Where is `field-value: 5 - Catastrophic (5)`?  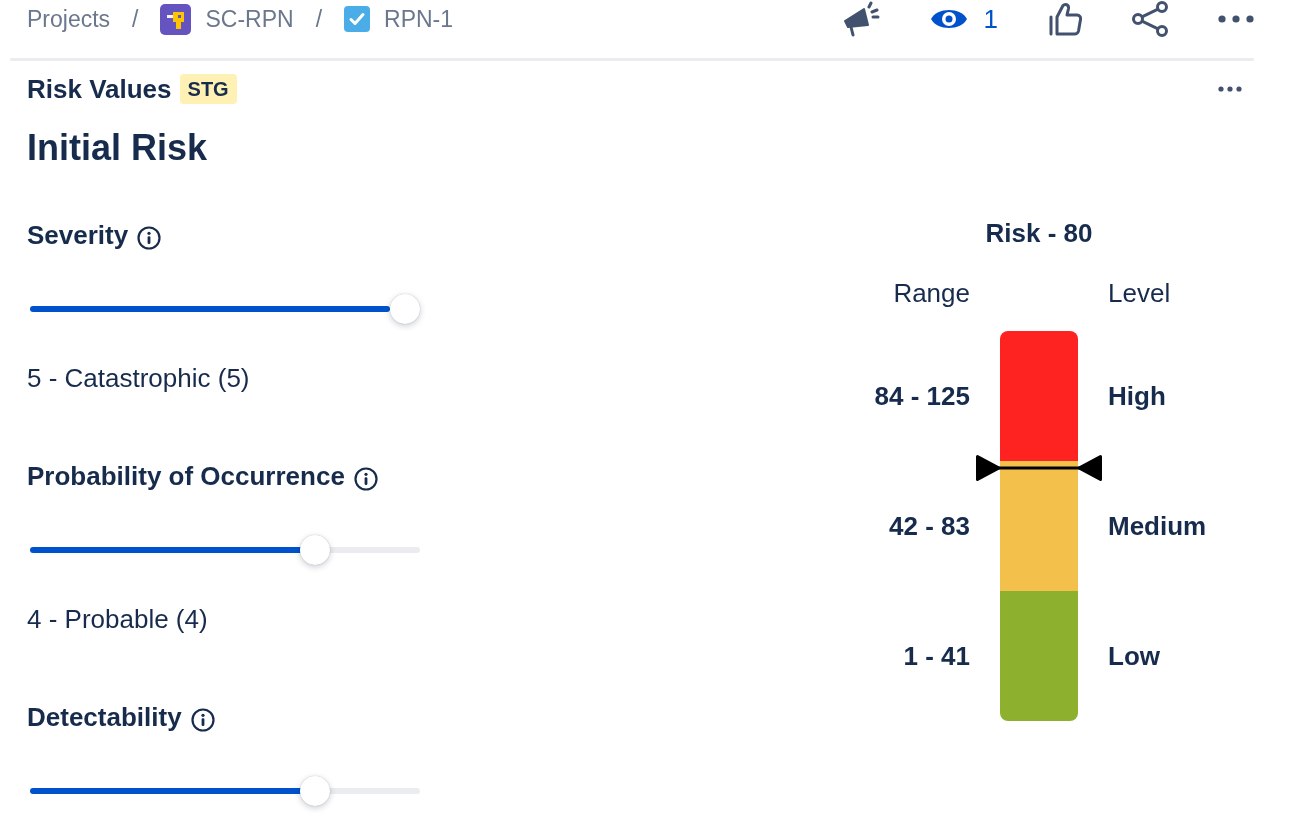 field-value: 5 - Catastrophic (5) is located at coordinates (139, 378).